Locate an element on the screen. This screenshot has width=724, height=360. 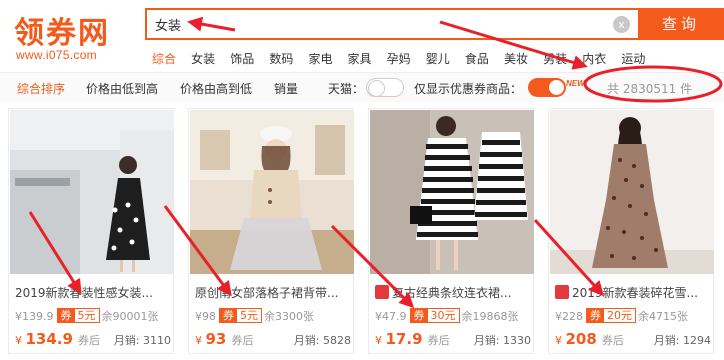
coupon-value: 20元 is located at coordinates (619, 315).